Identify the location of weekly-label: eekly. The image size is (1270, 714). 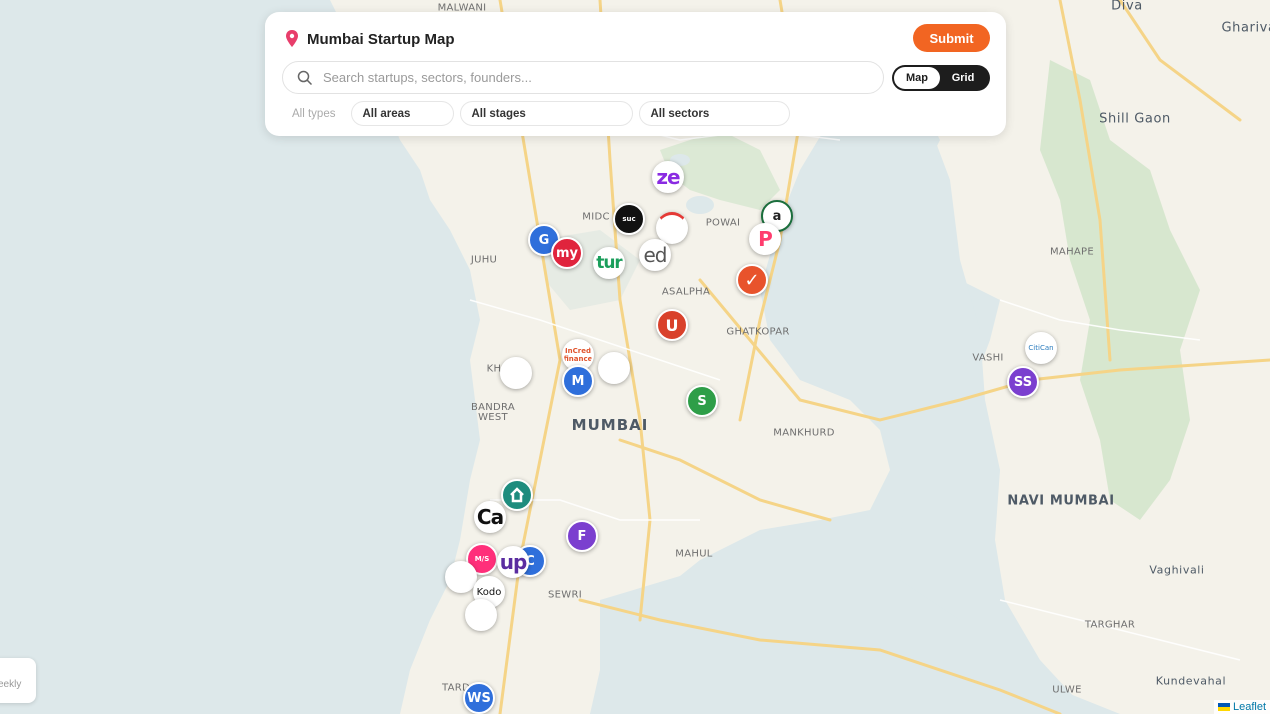
(11, 684).